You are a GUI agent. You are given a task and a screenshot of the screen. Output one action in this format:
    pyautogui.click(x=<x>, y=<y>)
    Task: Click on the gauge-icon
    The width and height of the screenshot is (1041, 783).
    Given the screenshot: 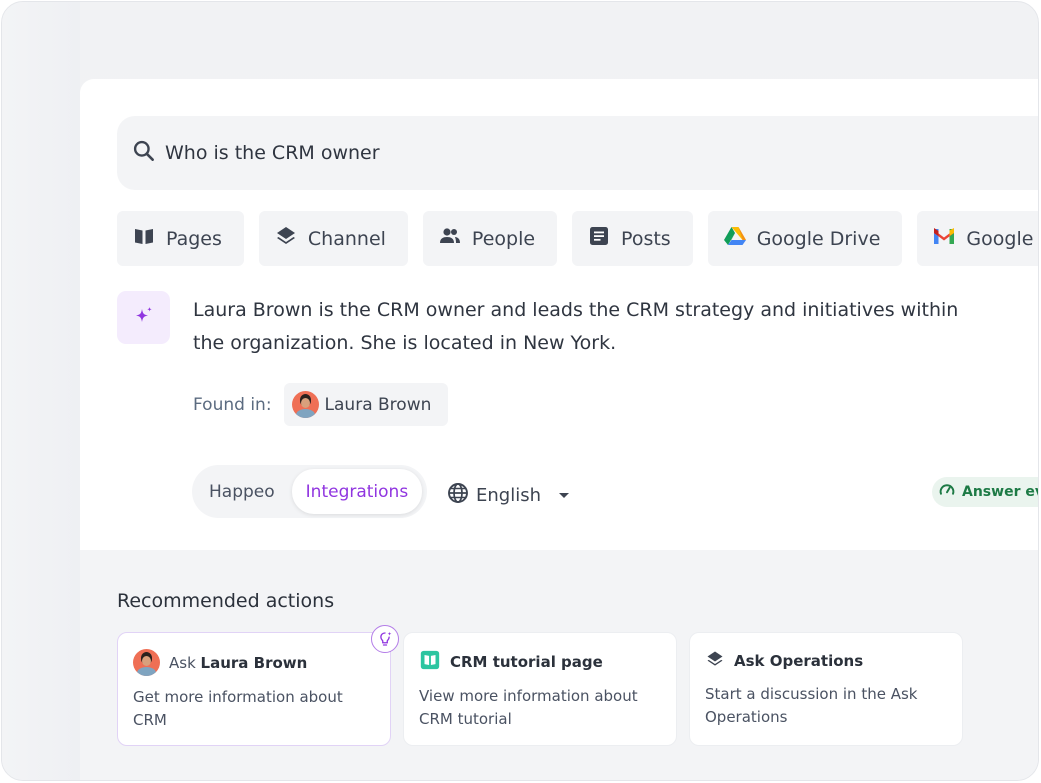 What is the action you would take?
    pyautogui.click(x=947, y=492)
    